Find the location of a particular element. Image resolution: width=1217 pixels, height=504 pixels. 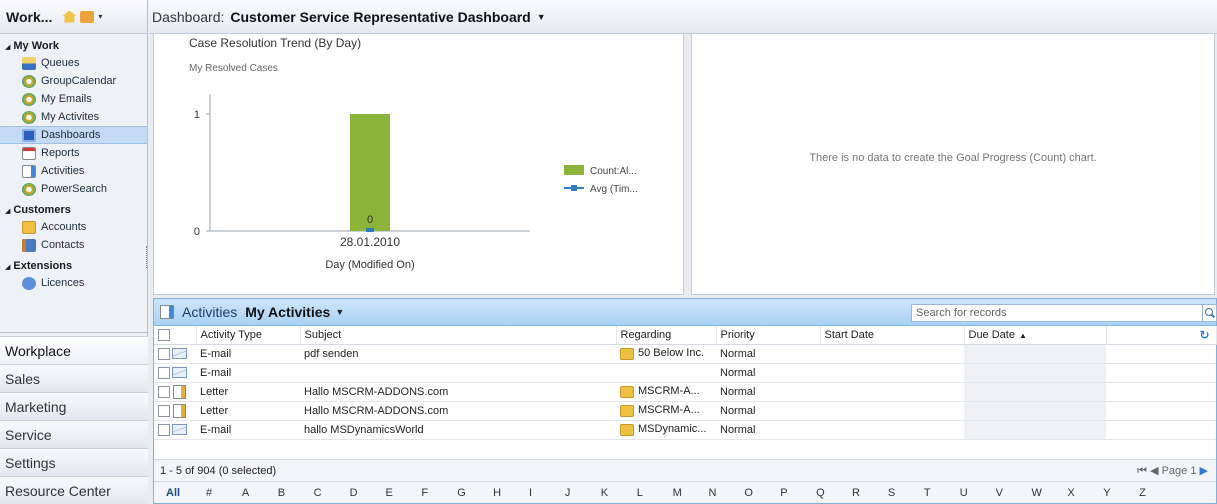

alpha-filter-all: All is located at coordinates (186, 493).